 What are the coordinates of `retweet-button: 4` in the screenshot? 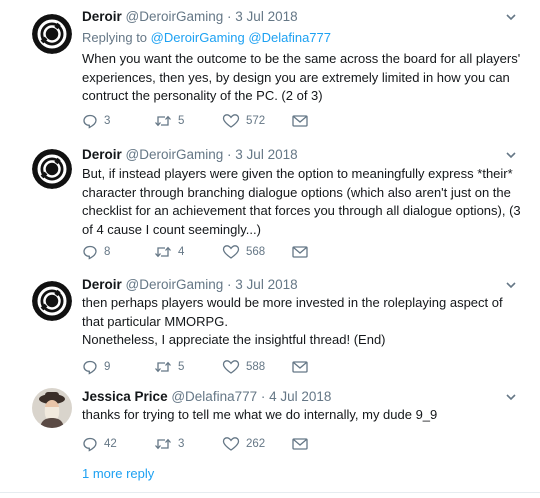 It's located at (169, 252).